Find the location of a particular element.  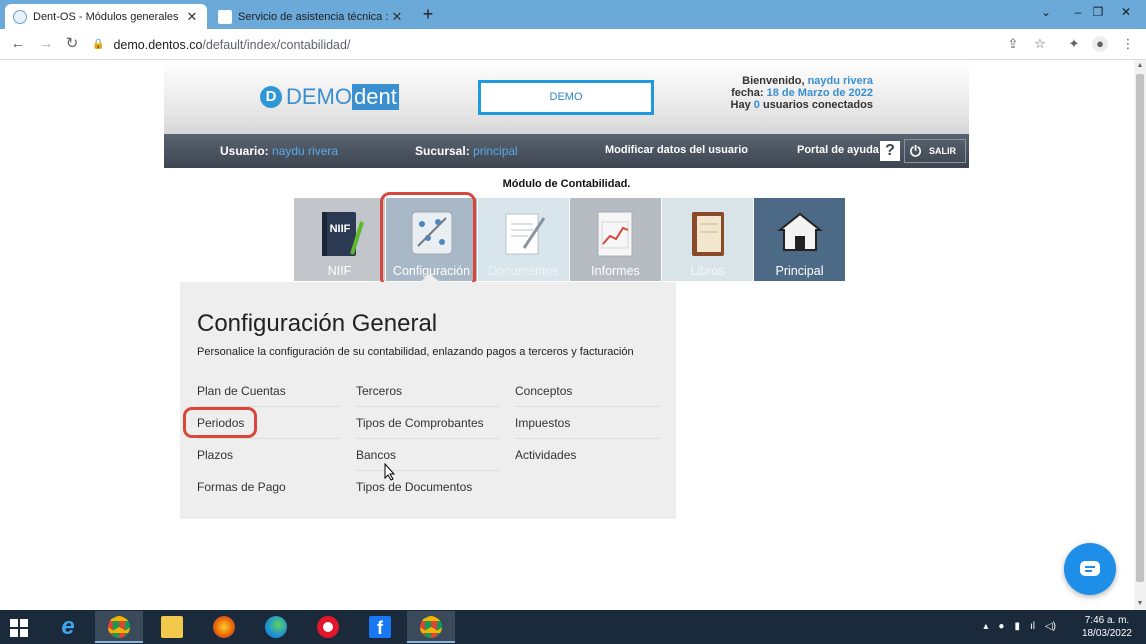

tray-overflow-icon: ▴ is located at coordinates (985, 626).